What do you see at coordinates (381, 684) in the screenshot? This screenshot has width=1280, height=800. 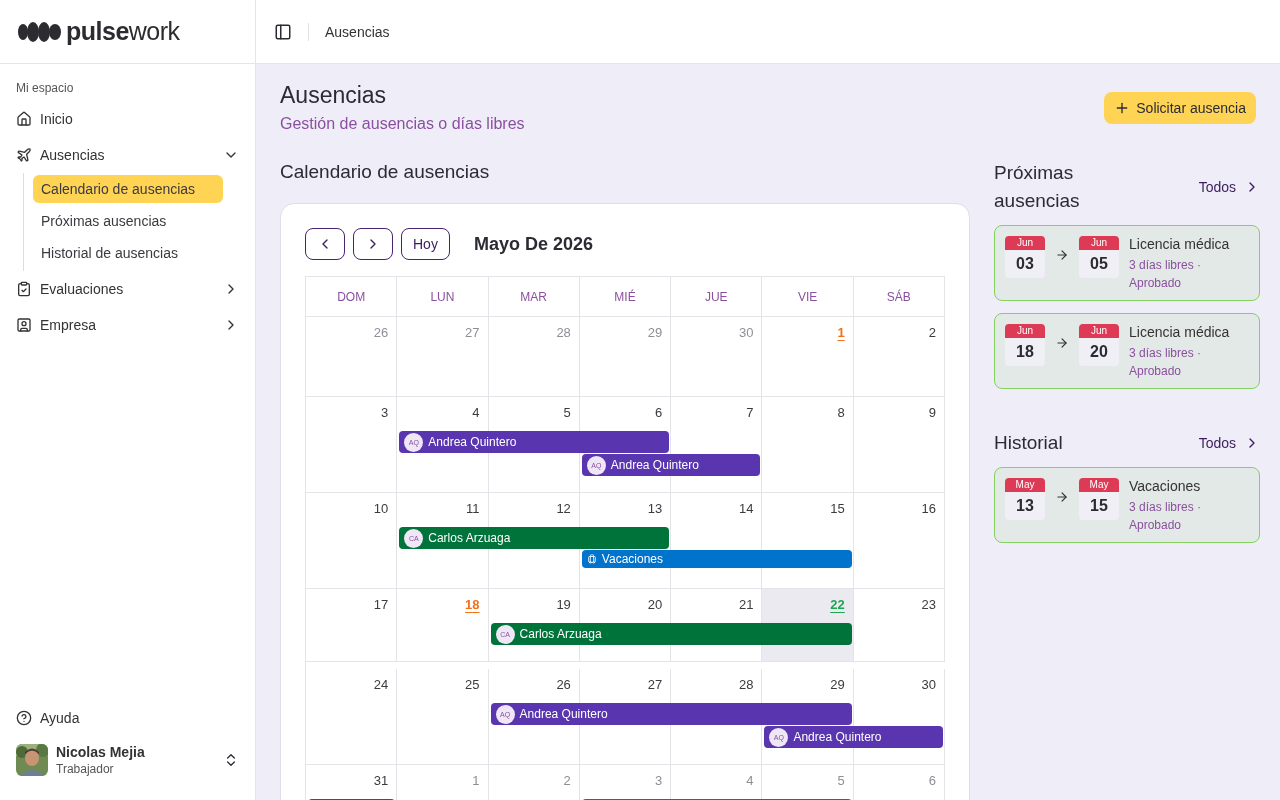 I see `day-number: 24` at bounding box center [381, 684].